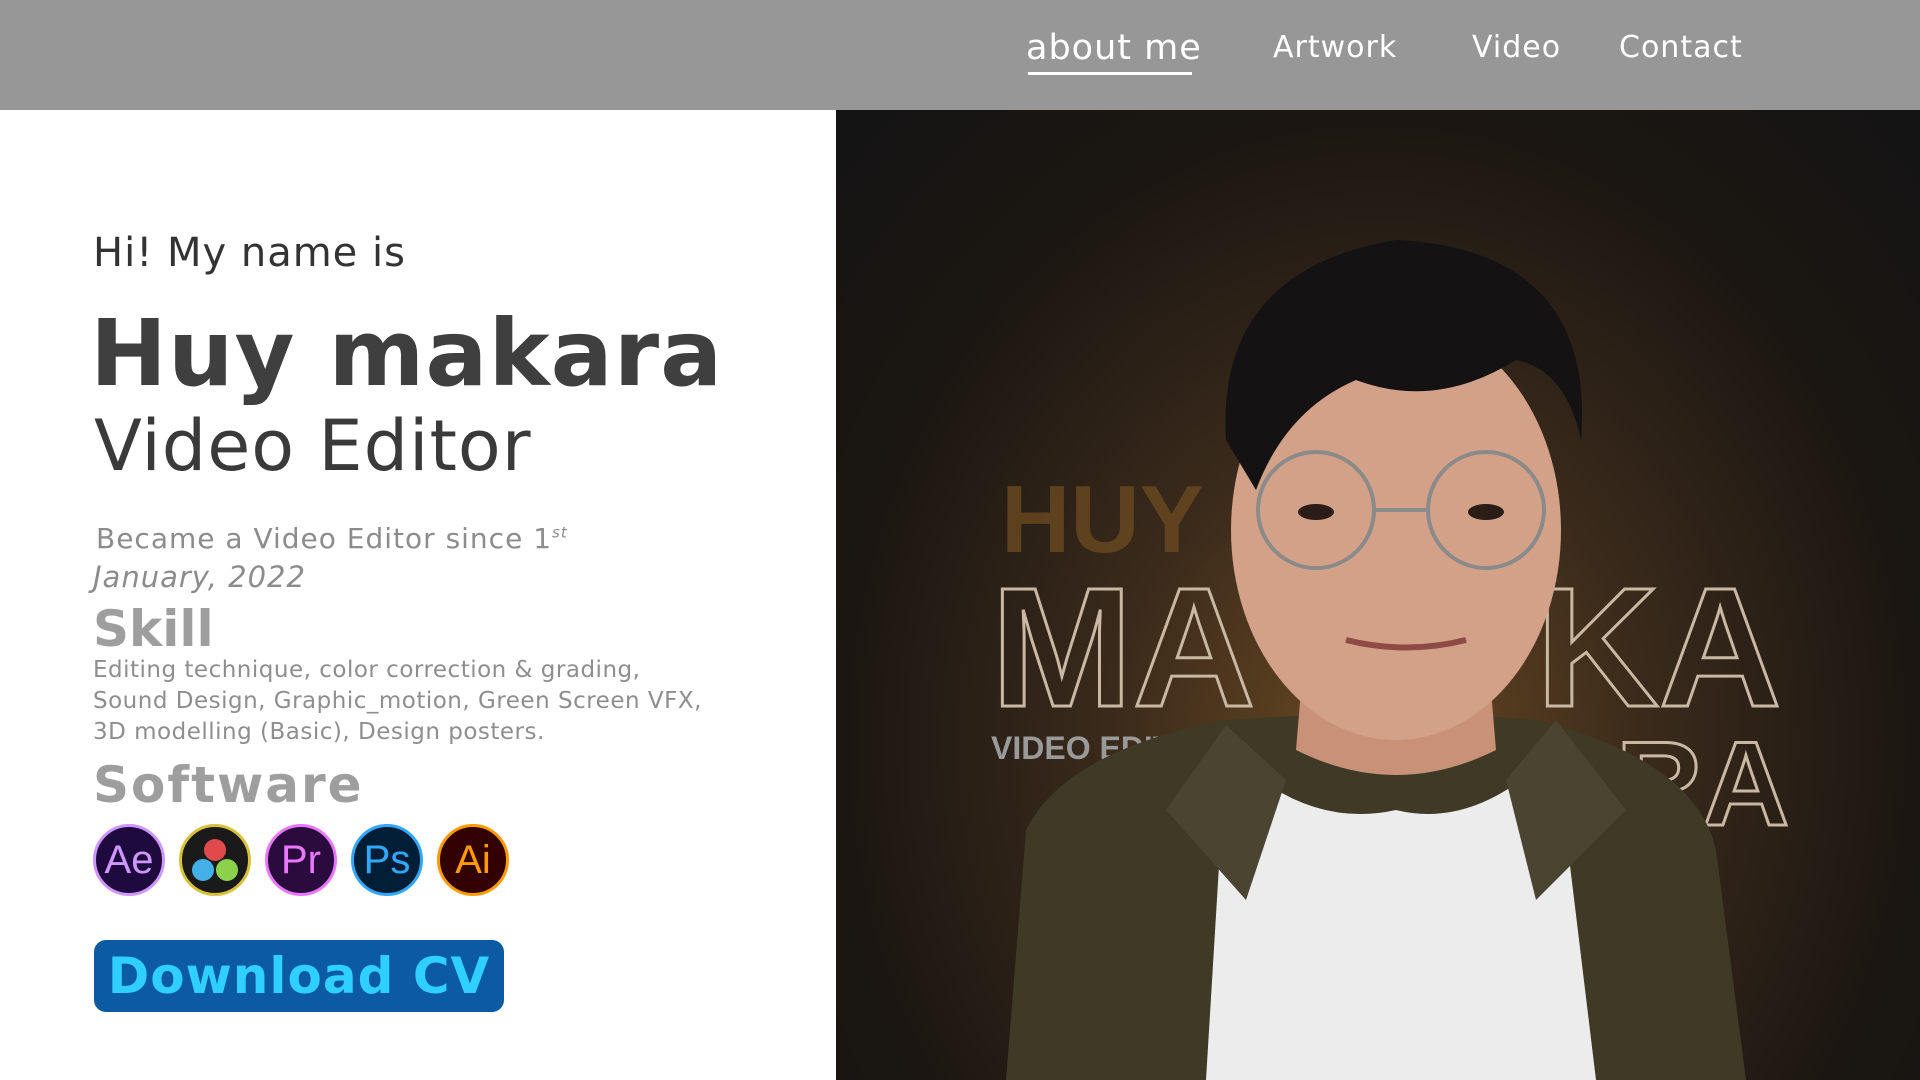 The height and width of the screenshot is (1080, 1920). Describe the element at coordinates (960, 55) in the screenshot. I see `top-navigation-bar: about me Artwork Video Contact` at that location.